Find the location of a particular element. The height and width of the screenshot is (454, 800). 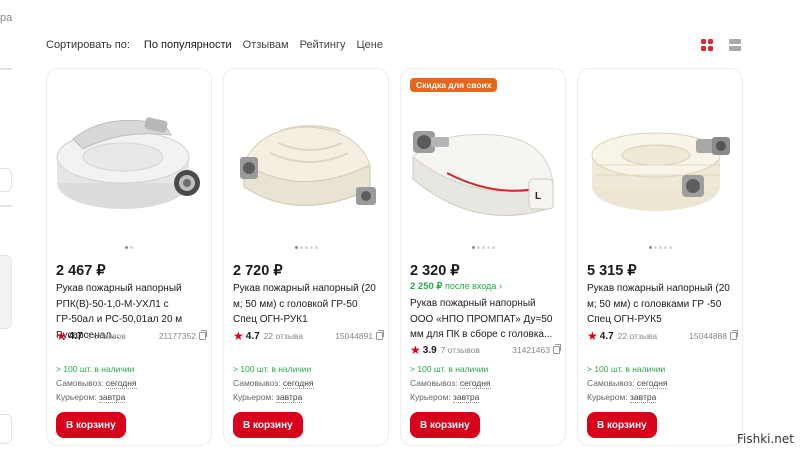

product-rating: ★ 4.7 22 отзыва 15044888 is located at coordinates (662, 336).